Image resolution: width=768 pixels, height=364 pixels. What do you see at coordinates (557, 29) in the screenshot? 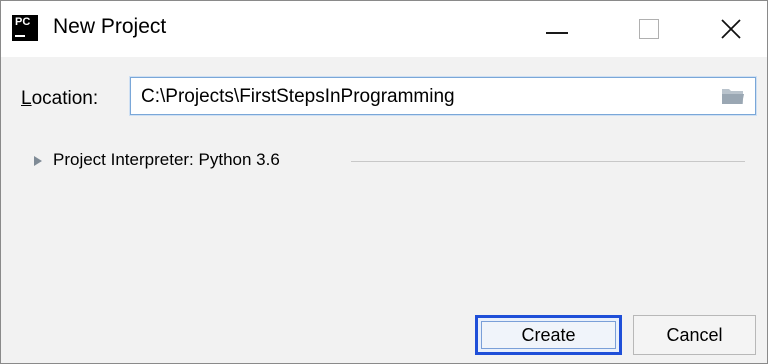
I see `minimize-button` at bounding box center [557, 29].